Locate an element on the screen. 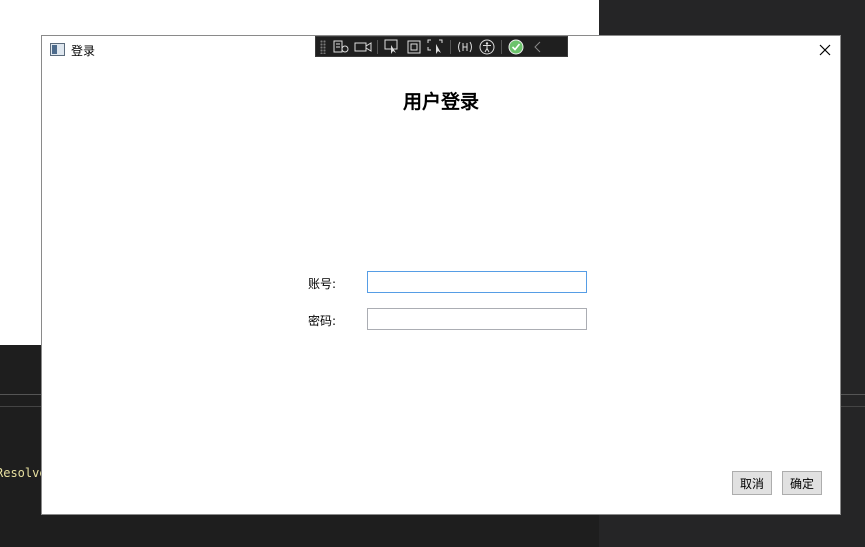 Image resolution: width=865 pixels, height=547 pixels. confirm-button: 确定 is located at coordinates (802, 483).